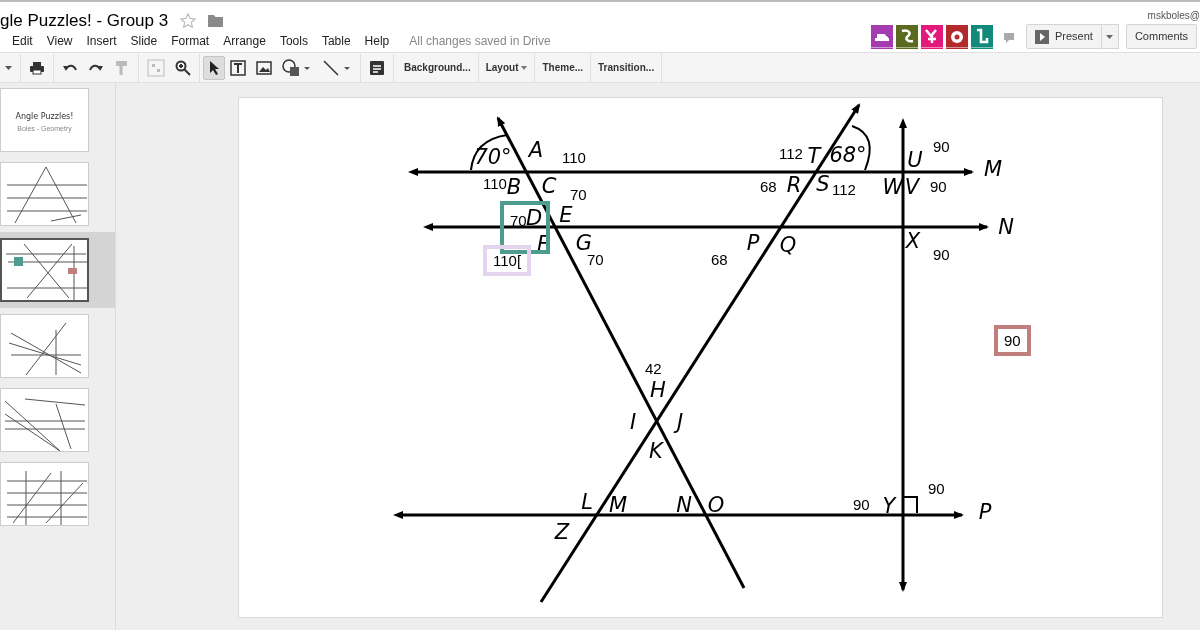 Image resolution: width=1200 pixels, height=630 pixels. Describe the element at coordinates (1173, 15) in the screenshot. I see `user-email: mskboles@` at that location.